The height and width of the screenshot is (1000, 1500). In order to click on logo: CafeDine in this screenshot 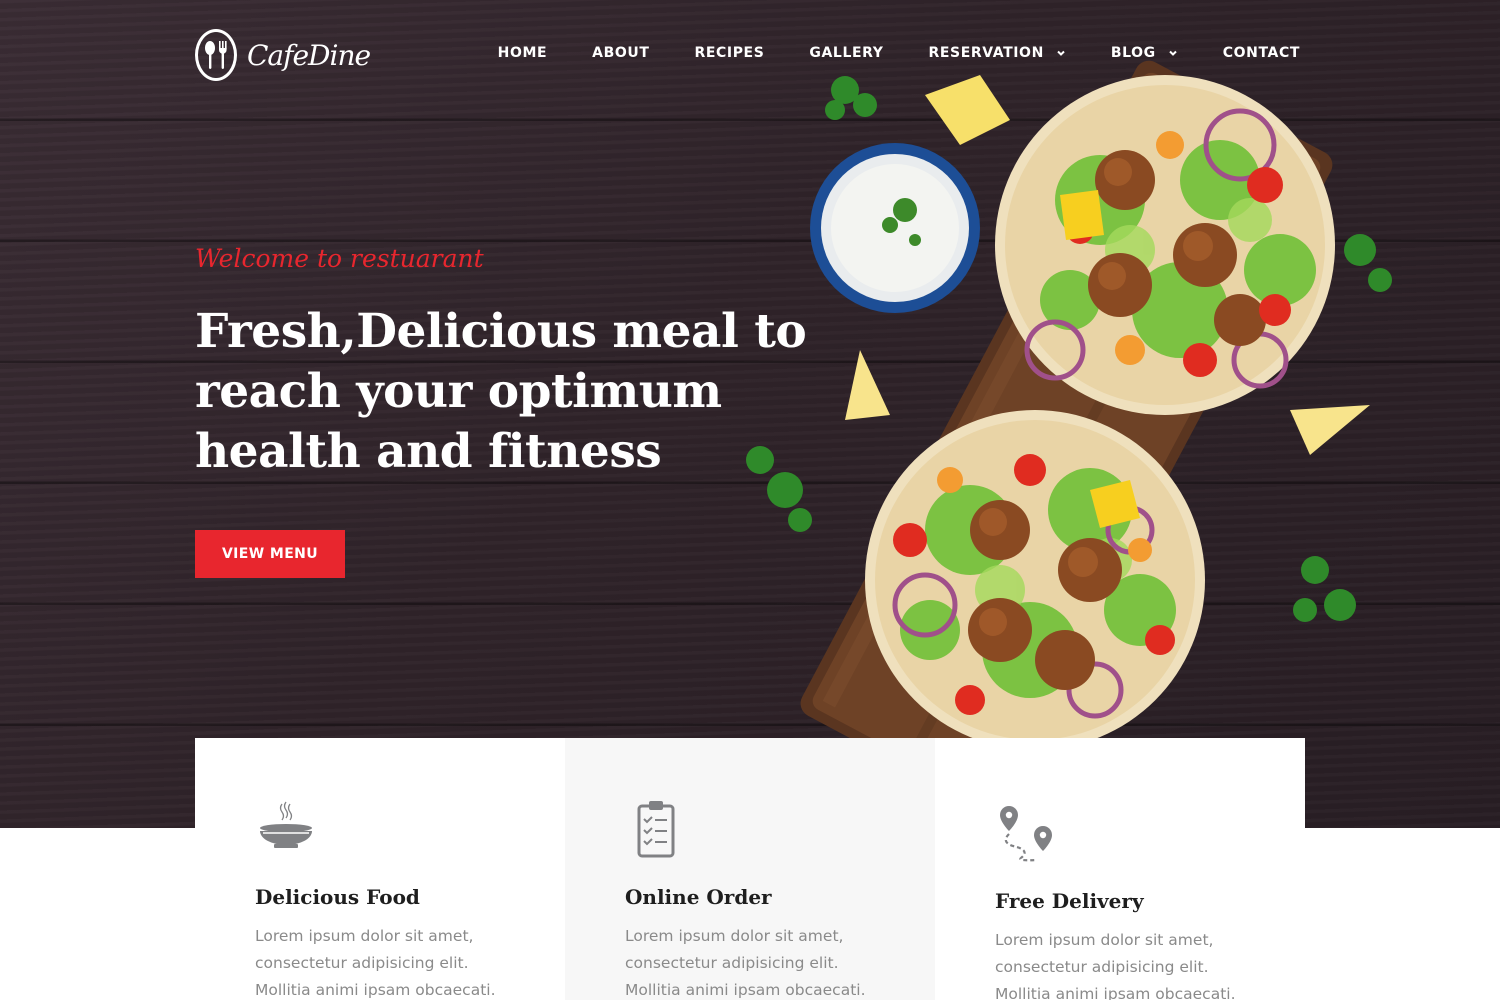, I will do `click(283, 55)`.